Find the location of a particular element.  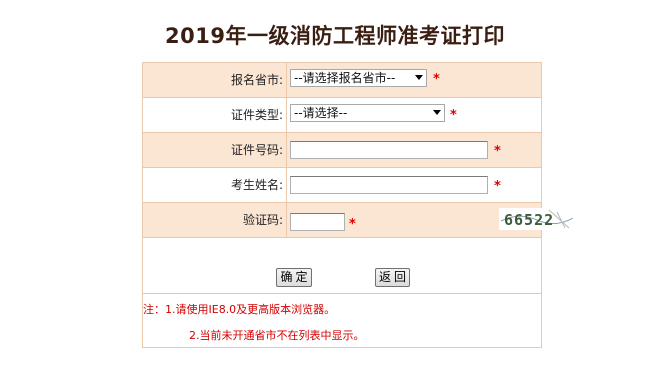

captcha-image: 66522 is located at coordinates (536, 219).